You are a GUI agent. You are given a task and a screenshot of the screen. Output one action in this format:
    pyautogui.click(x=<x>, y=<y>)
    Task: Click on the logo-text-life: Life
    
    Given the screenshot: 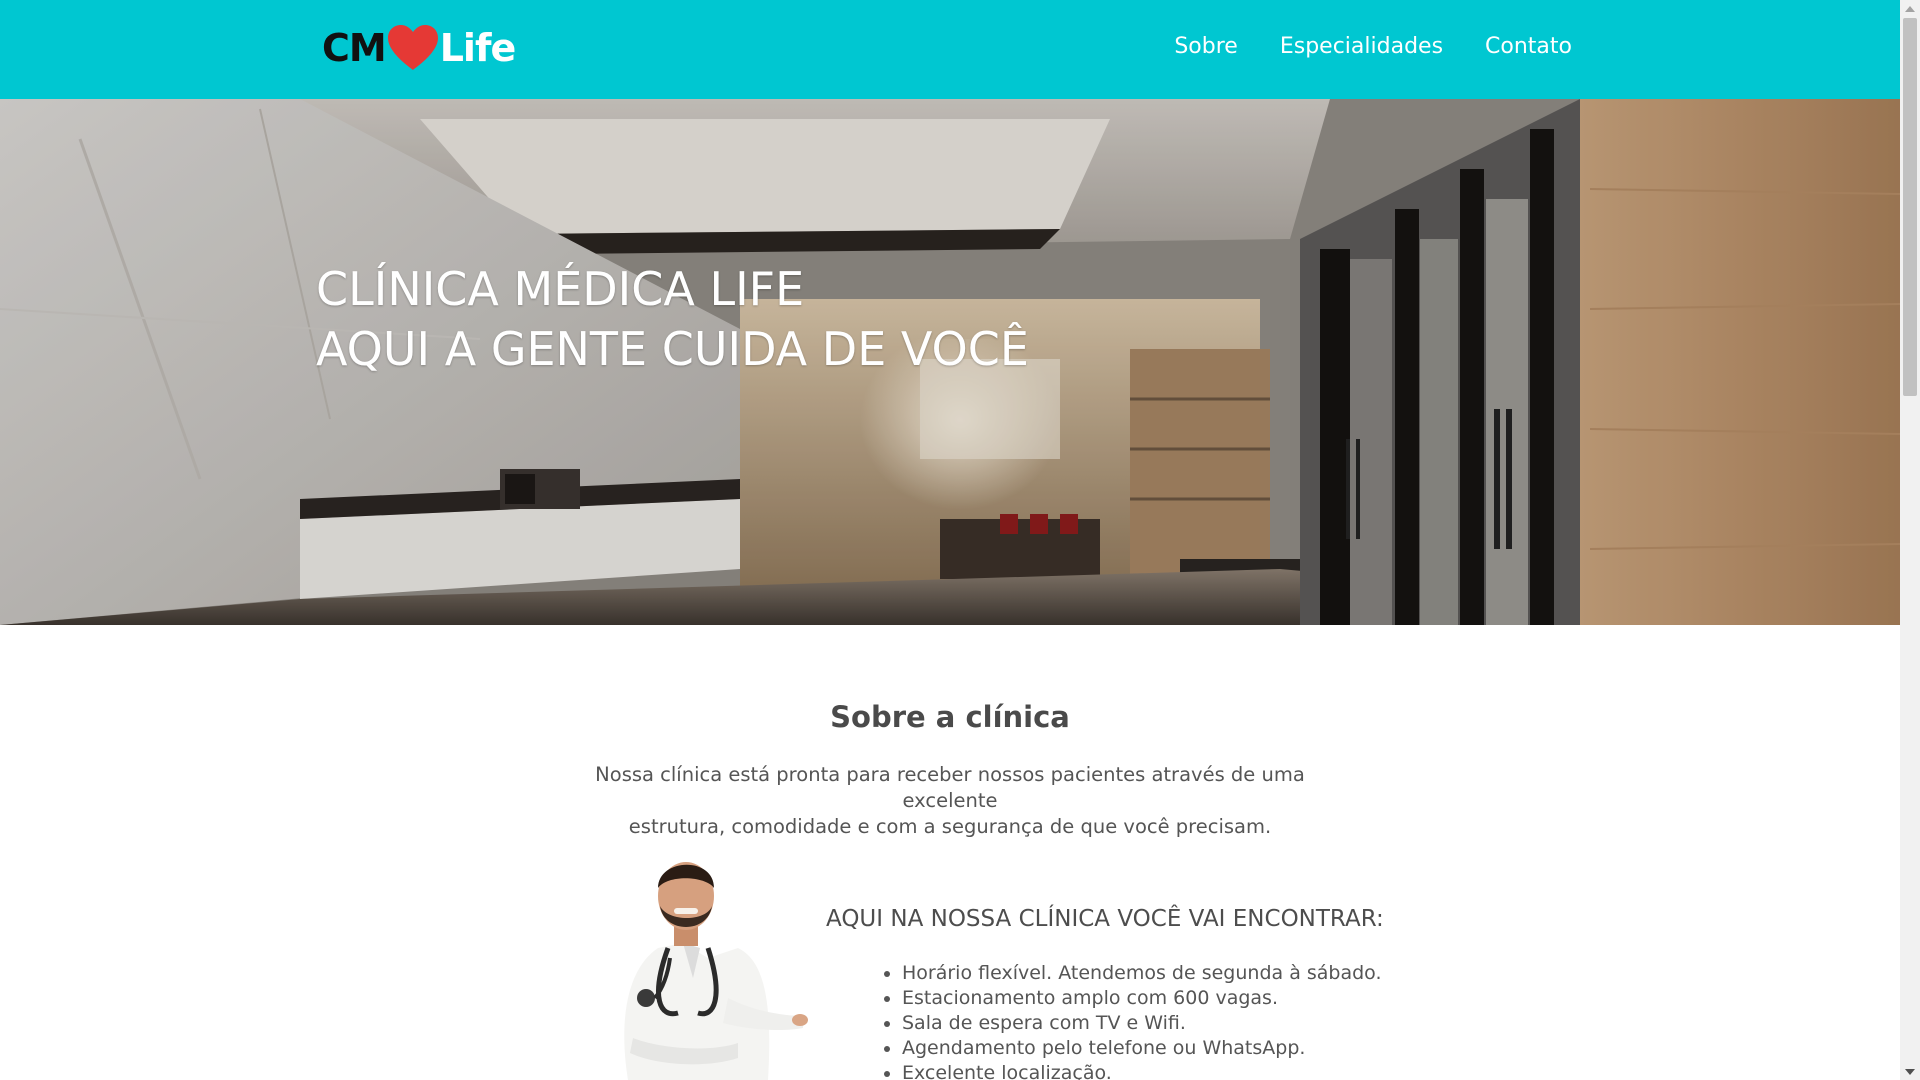 What is the action you would take?
    pyautogui.click(x=478, y=48)
    